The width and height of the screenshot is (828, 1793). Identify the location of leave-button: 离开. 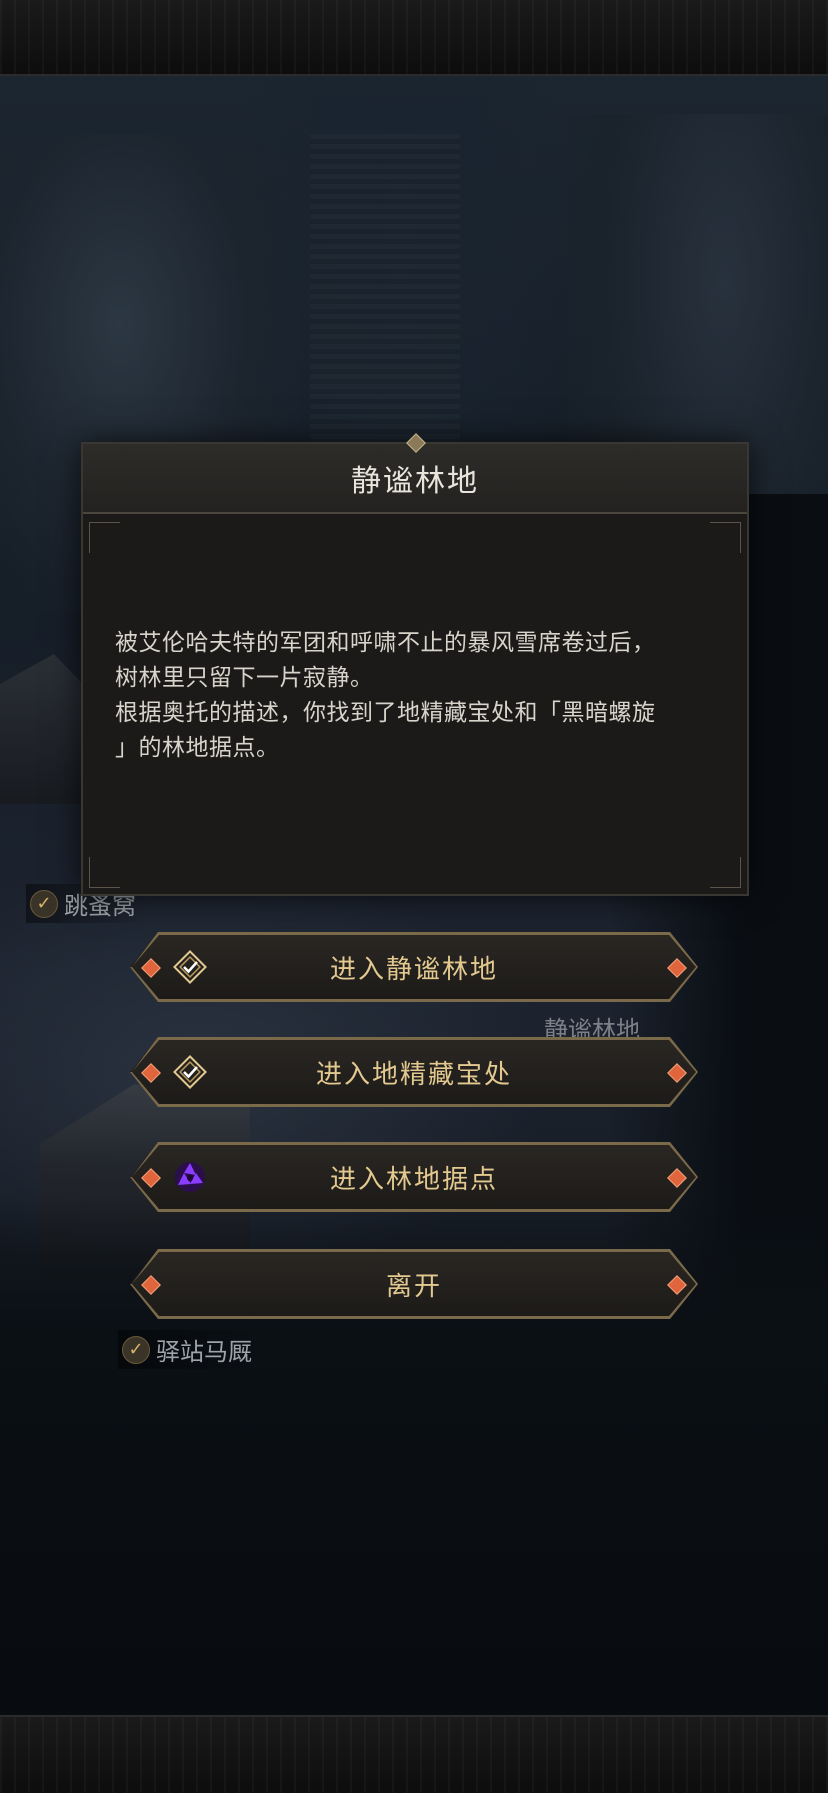
(414, 1284).